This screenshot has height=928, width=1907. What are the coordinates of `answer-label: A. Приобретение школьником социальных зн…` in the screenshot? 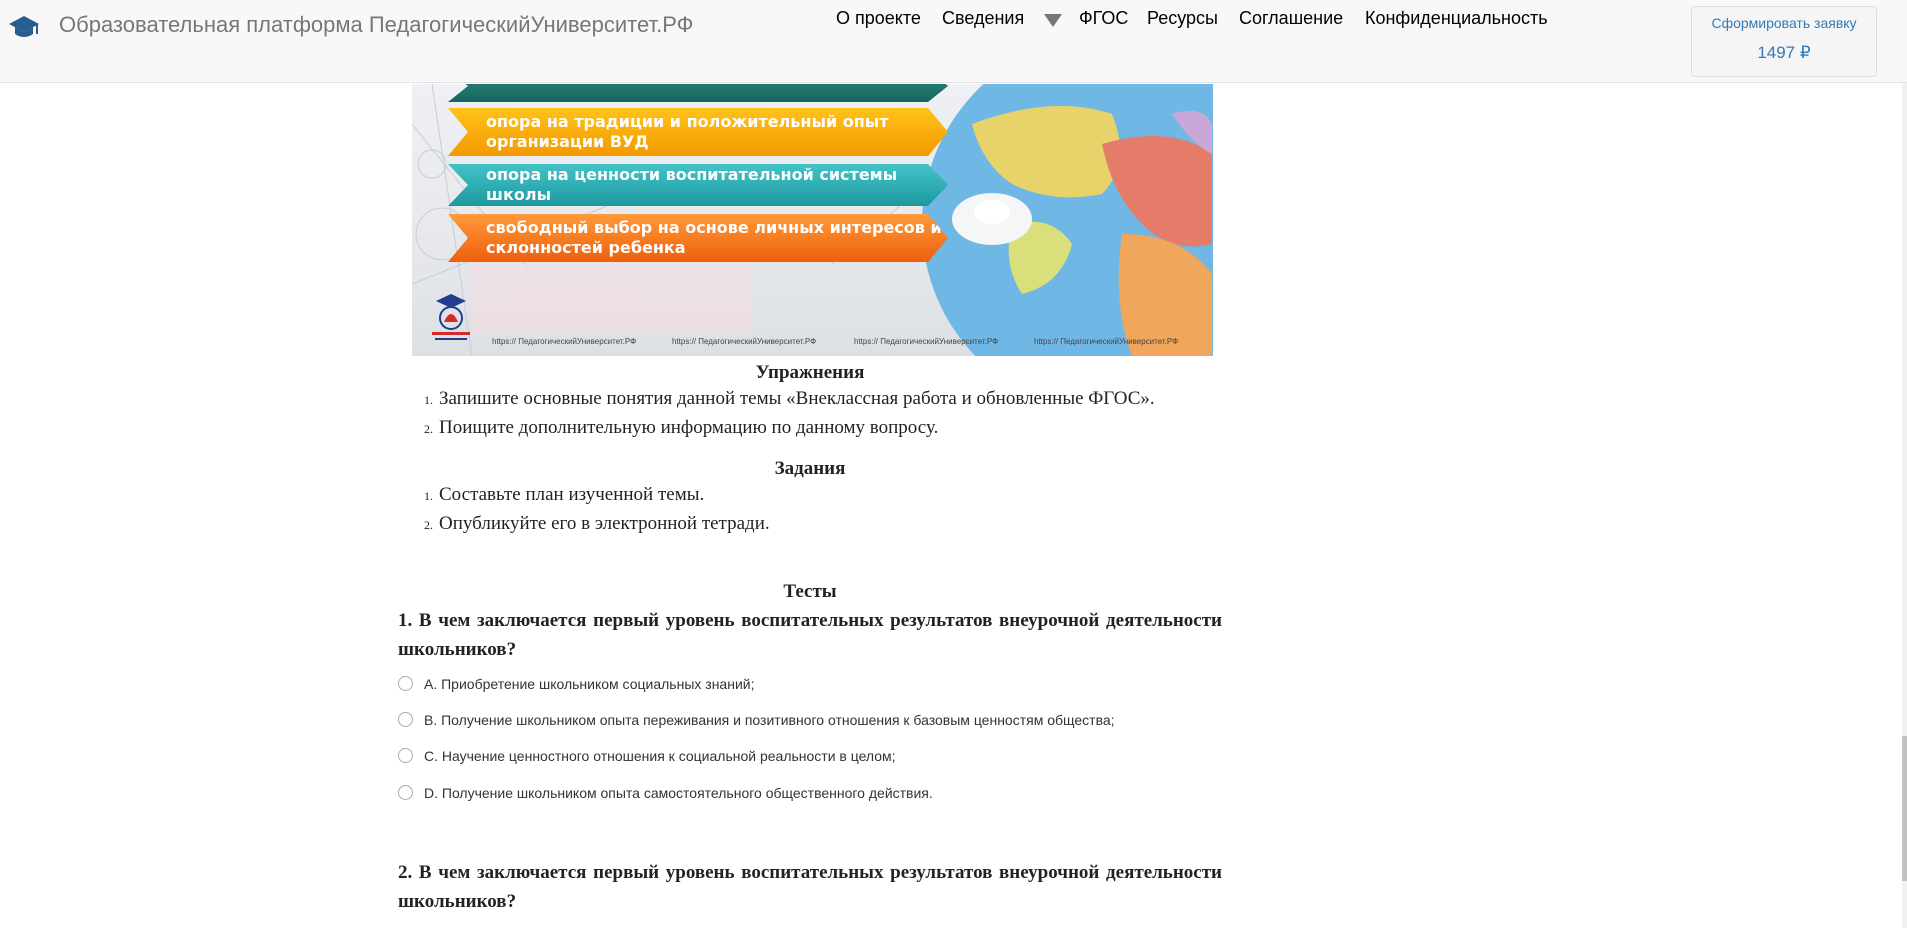 It's located at (589, 684).